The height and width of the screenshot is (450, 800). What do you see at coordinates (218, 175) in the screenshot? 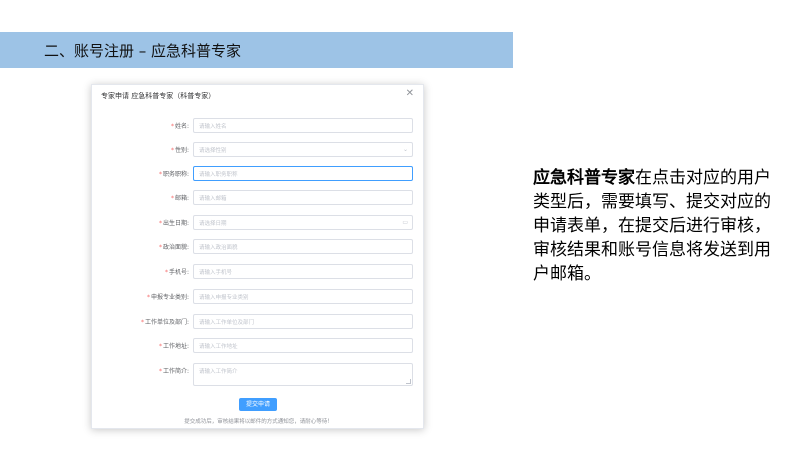
I see `job-title-placeholder: 请输入职务职称` at bounding box center [218, 175].